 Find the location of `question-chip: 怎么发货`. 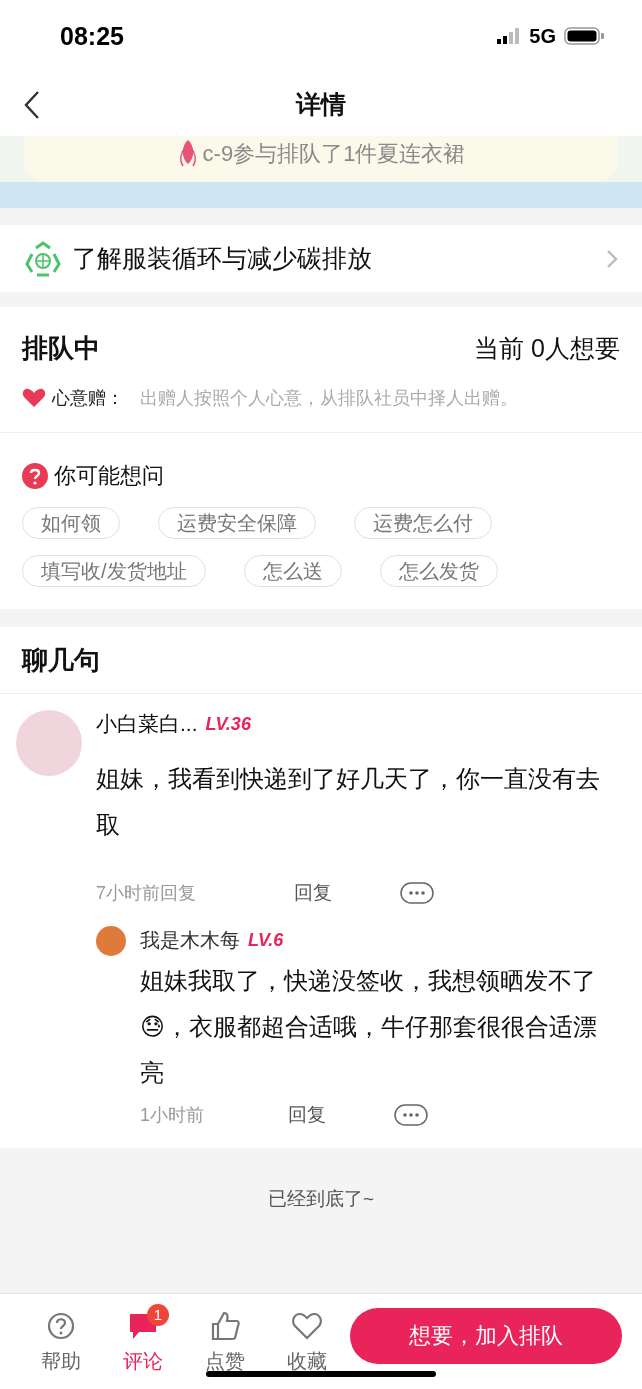

question-chip: 怎么发货 is located at coordinates (438, 571).